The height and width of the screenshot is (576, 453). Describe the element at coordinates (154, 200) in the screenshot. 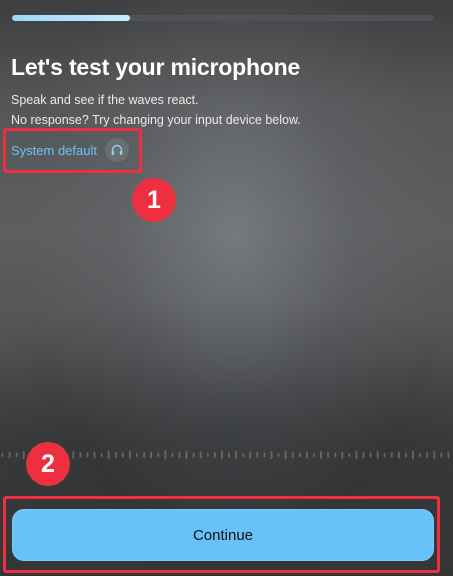

I see `annotation-badge: 1` at that location.